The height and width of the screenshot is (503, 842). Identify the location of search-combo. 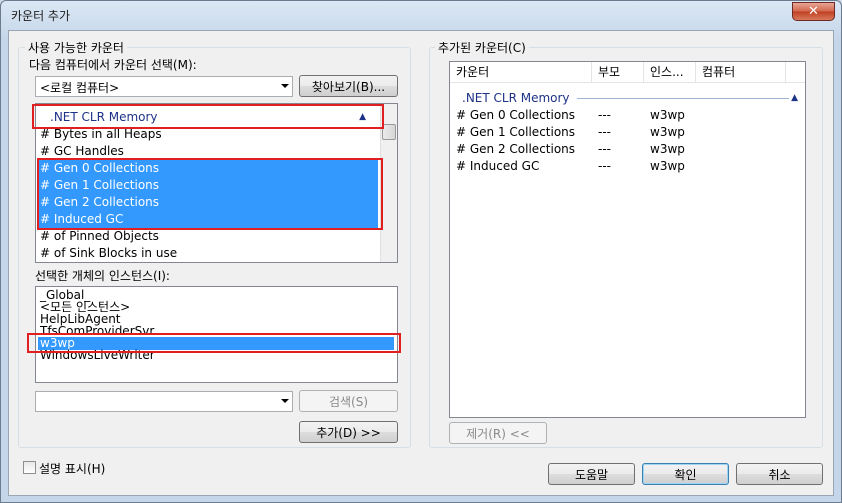
(164, 401).